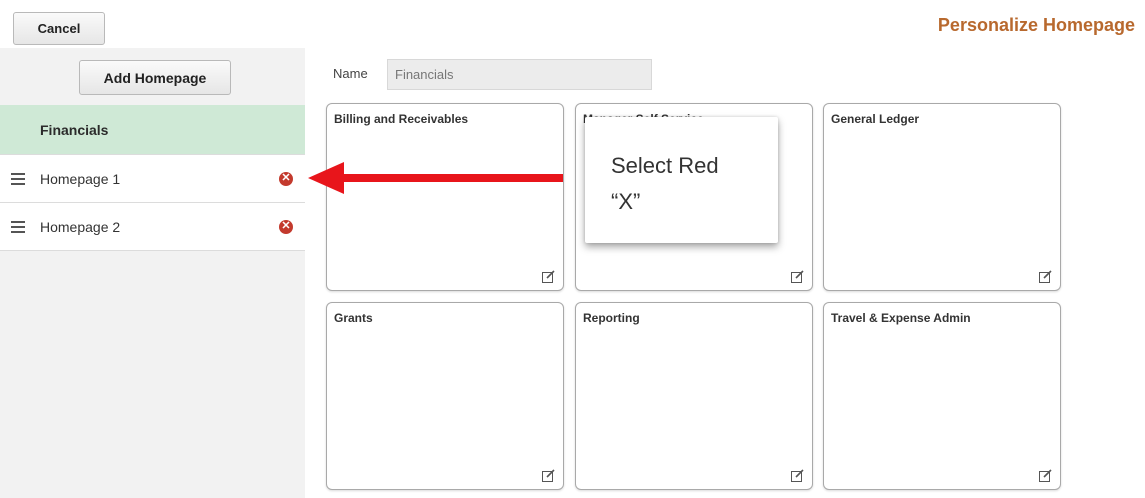 This screenshot has height=498, width=1145. I want to click on tile-grants: Grants, so click(445, 396).